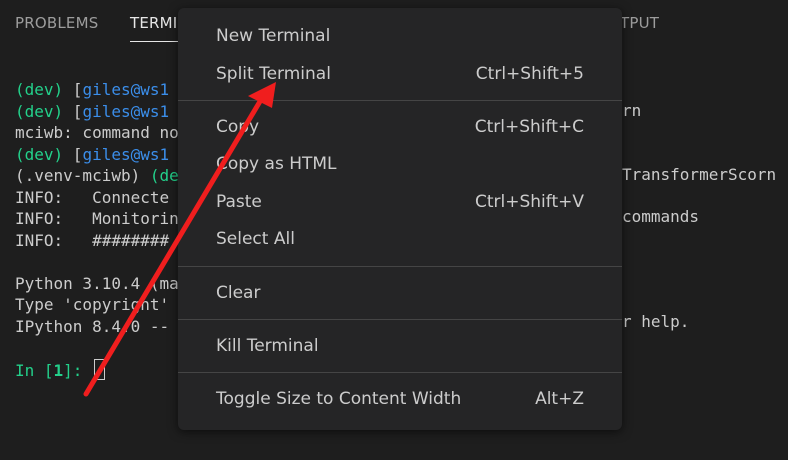 The width and height of the screenshot is (788, 460). Describe the element at coordinates (273, 74) in the screenshot. I see `menu-item-label: Split Terminal` at that location.